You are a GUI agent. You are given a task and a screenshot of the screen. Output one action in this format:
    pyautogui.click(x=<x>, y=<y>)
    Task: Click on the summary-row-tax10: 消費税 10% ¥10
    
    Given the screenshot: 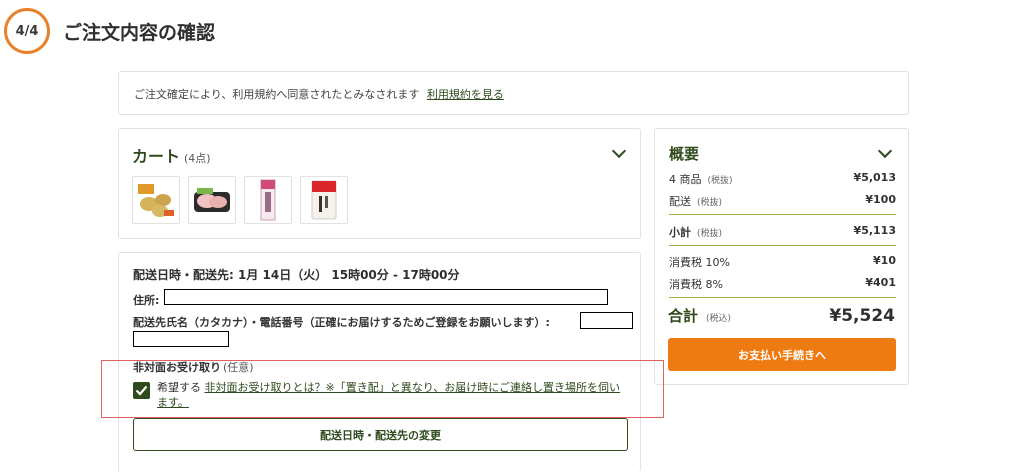 What is the action you would take?
    pyautogui.click(x=782, y=262)
    